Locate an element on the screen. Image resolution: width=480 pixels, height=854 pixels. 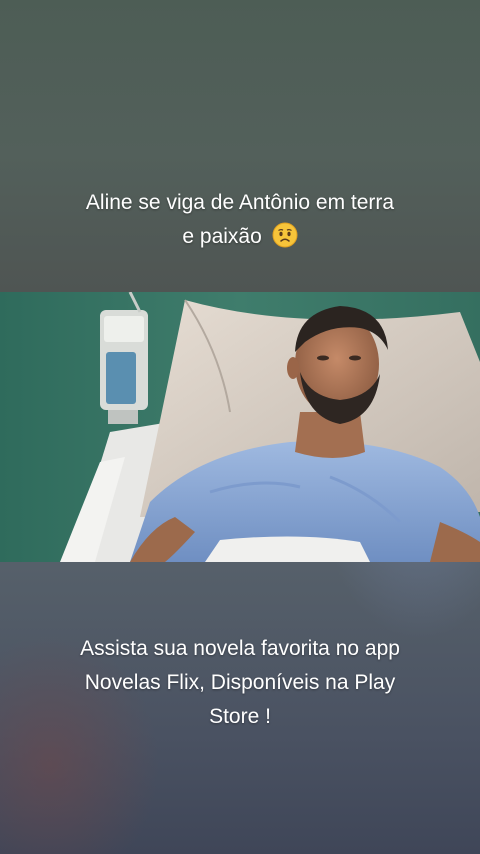
worried-face-icon is located at coordinates (285, 235).